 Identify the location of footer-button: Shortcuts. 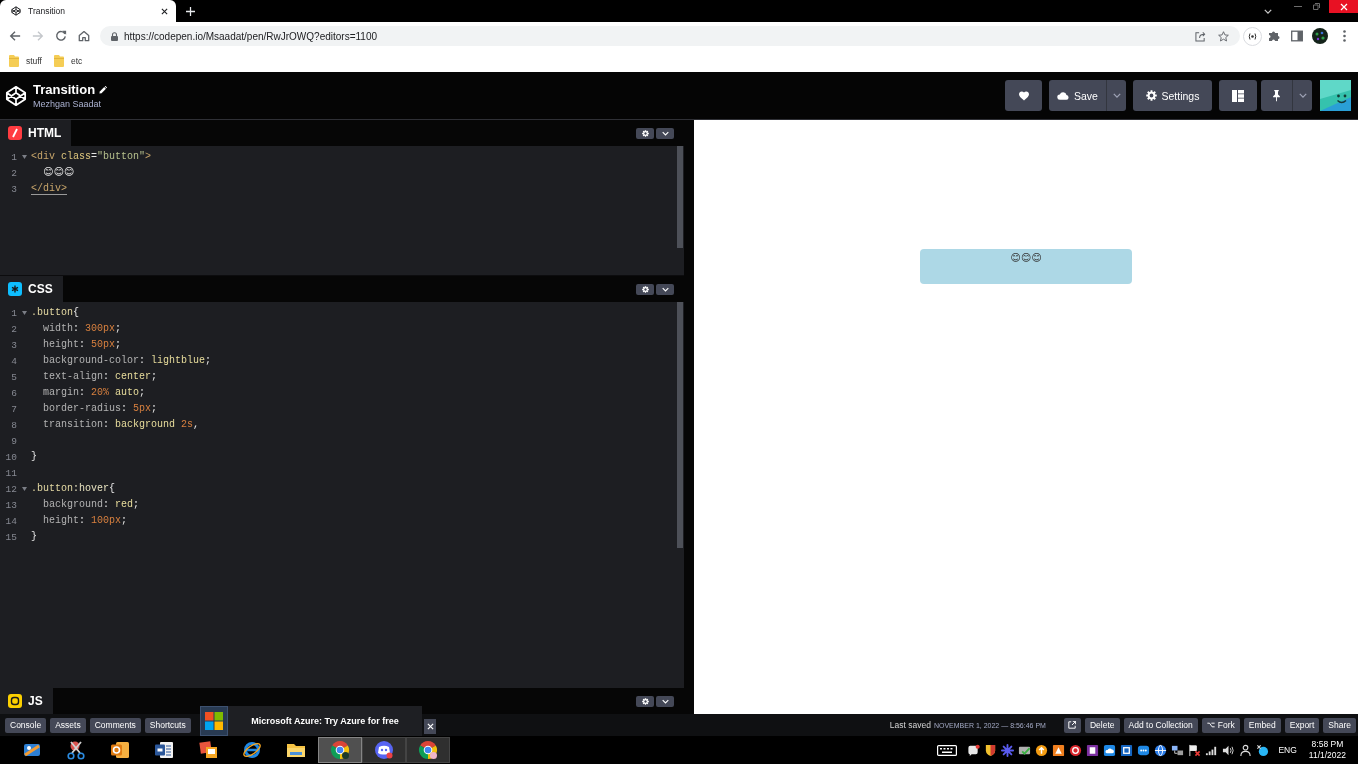
(167, 725).